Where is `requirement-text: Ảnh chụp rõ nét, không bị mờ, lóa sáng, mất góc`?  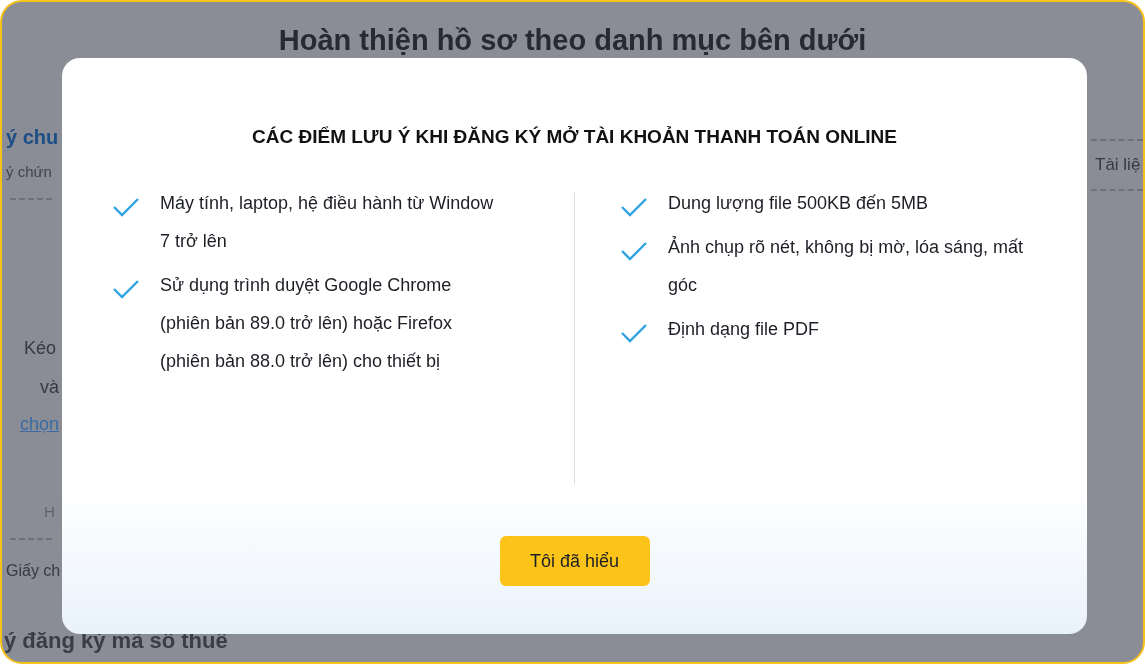
requirement-text: Ảnh chụp rõ nét, không bị mờ, lóa sáng, mất góc is located at coordinates (846, 266).